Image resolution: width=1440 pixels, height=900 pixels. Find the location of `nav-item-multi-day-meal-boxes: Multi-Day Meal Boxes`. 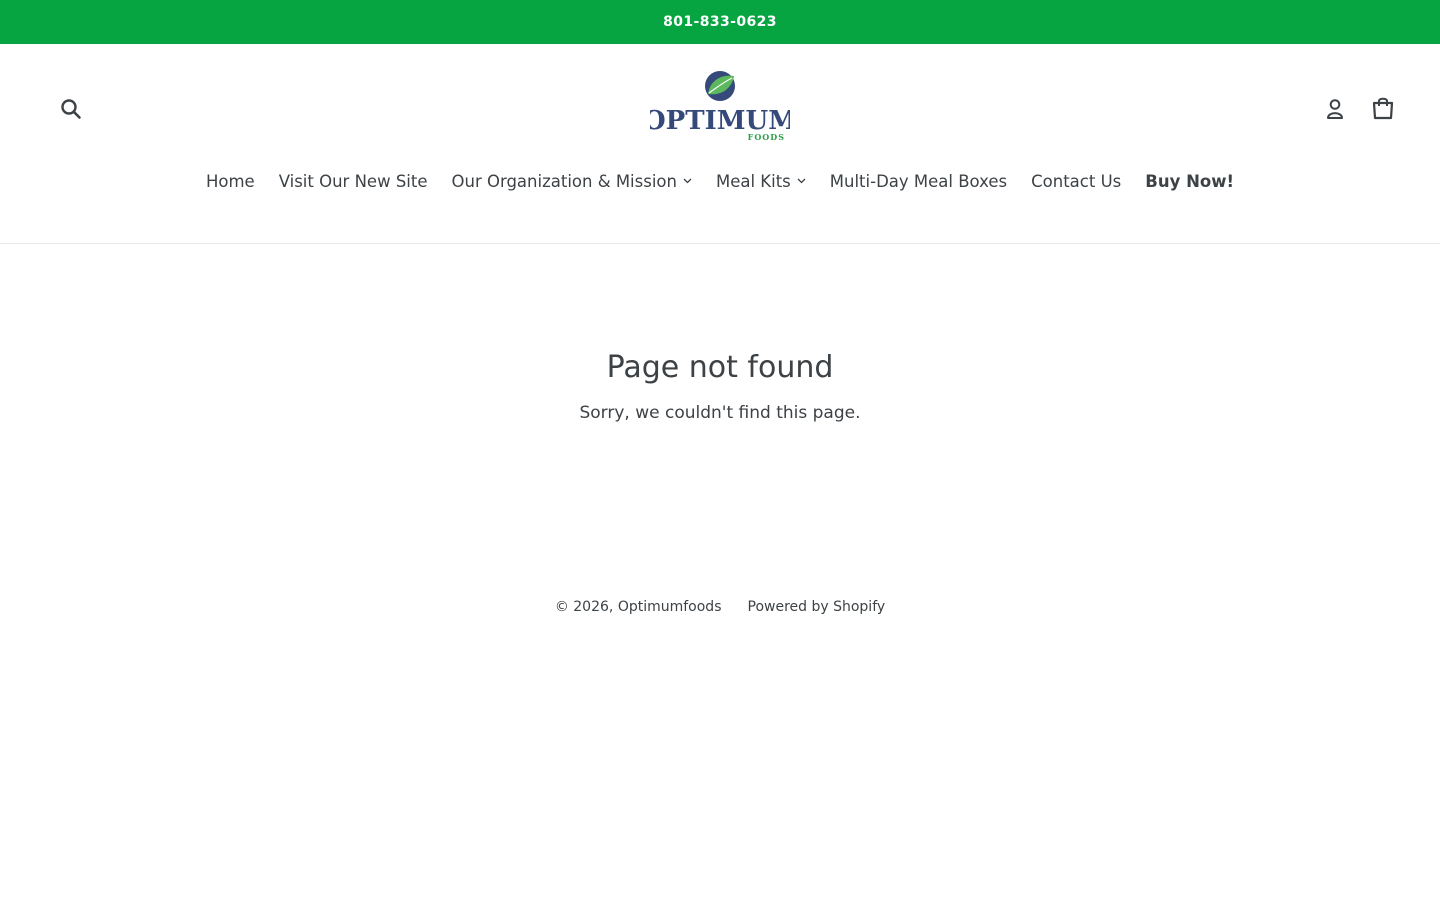

nav-item-multi-day-meal-boxes: Multi-Day Meal Boxes is located at coordinates (918, 181).